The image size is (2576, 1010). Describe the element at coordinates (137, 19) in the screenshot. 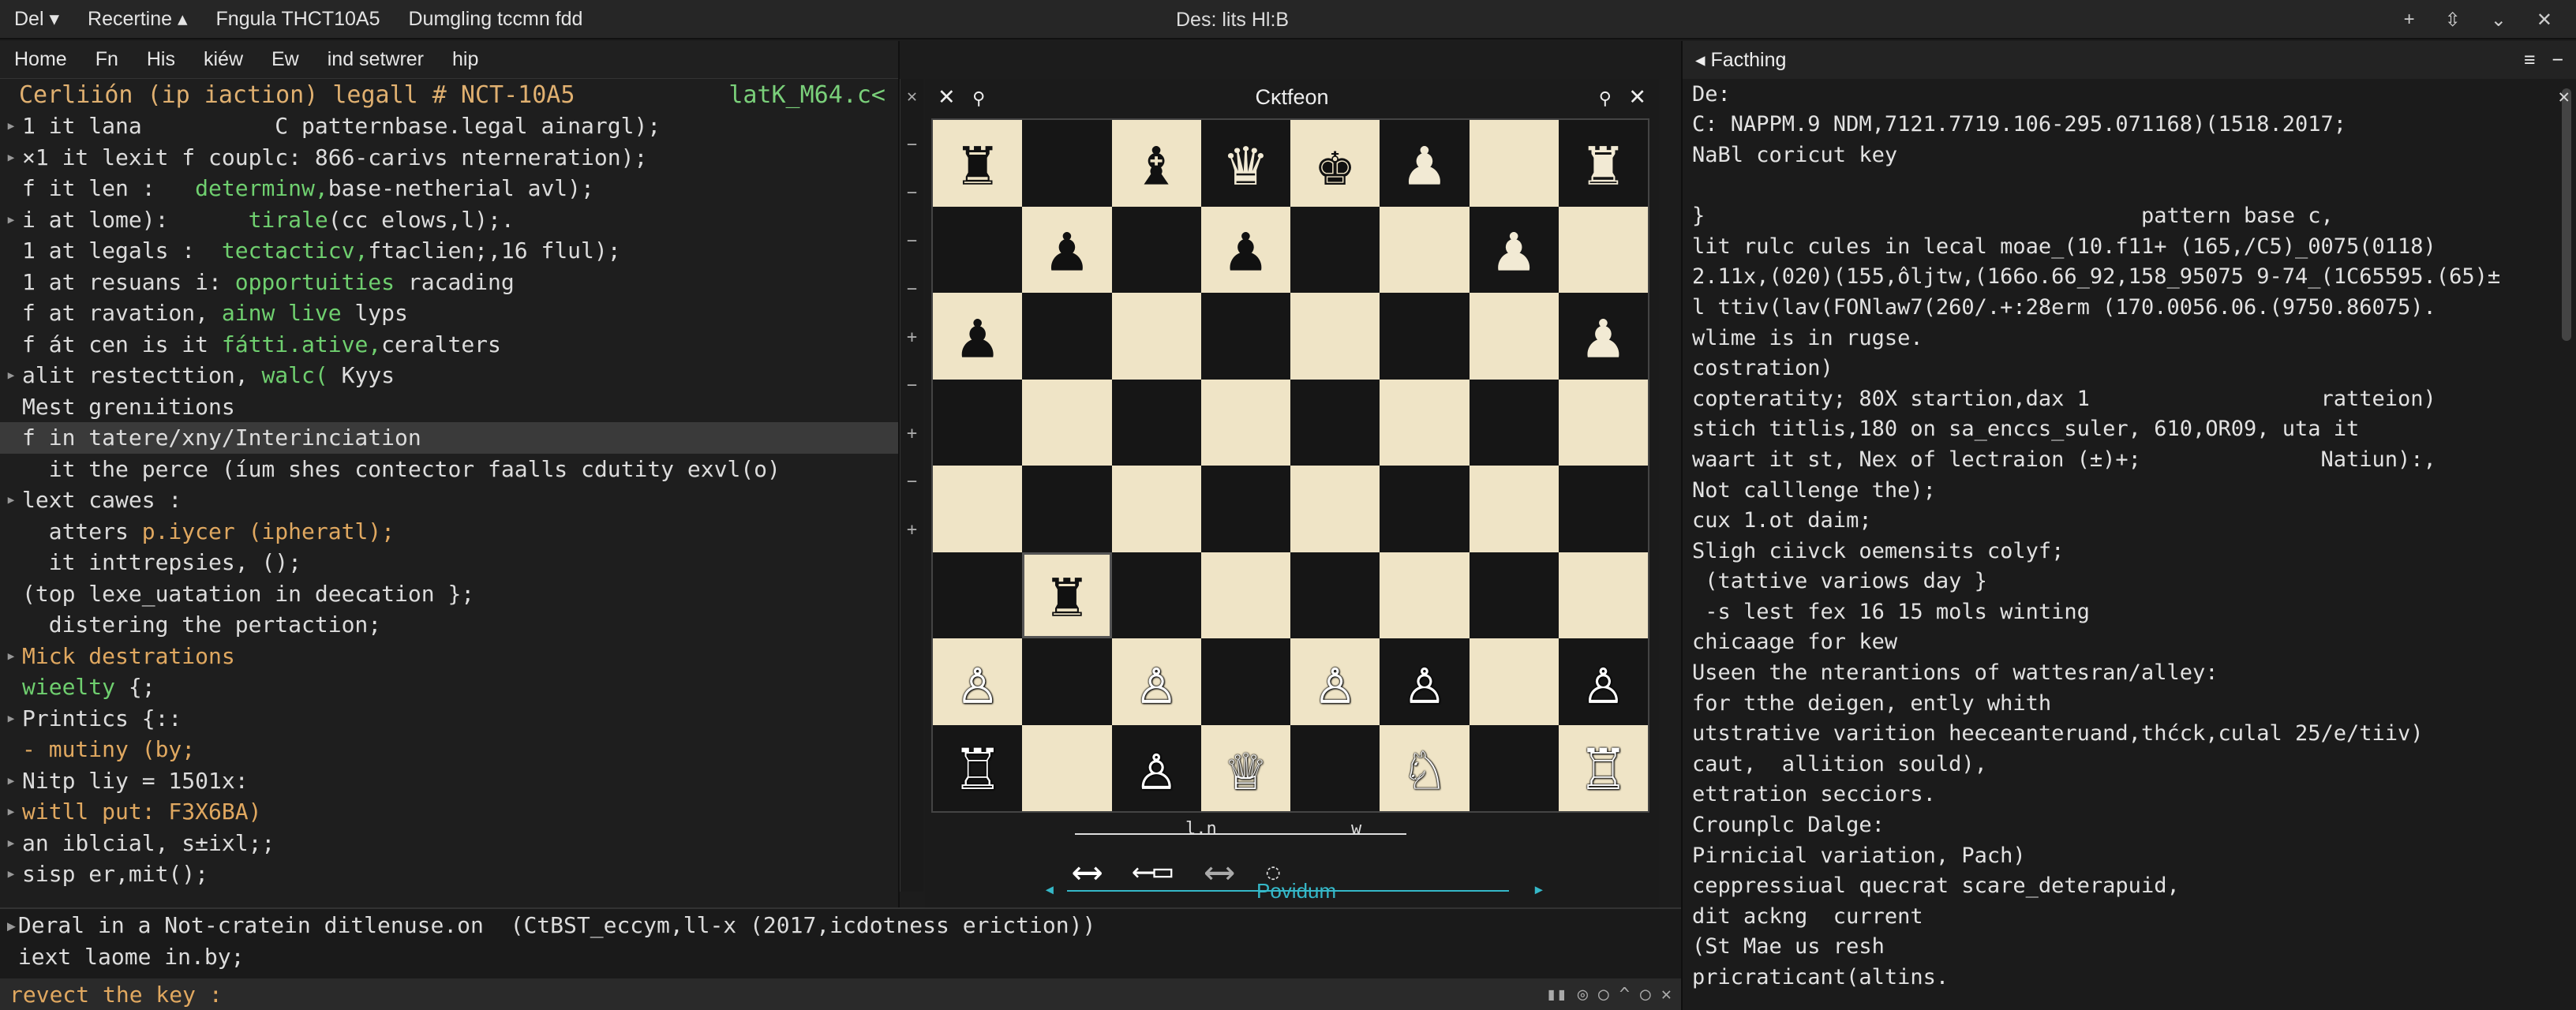

I see `menu-recertine: Recertine ▴` at that location.